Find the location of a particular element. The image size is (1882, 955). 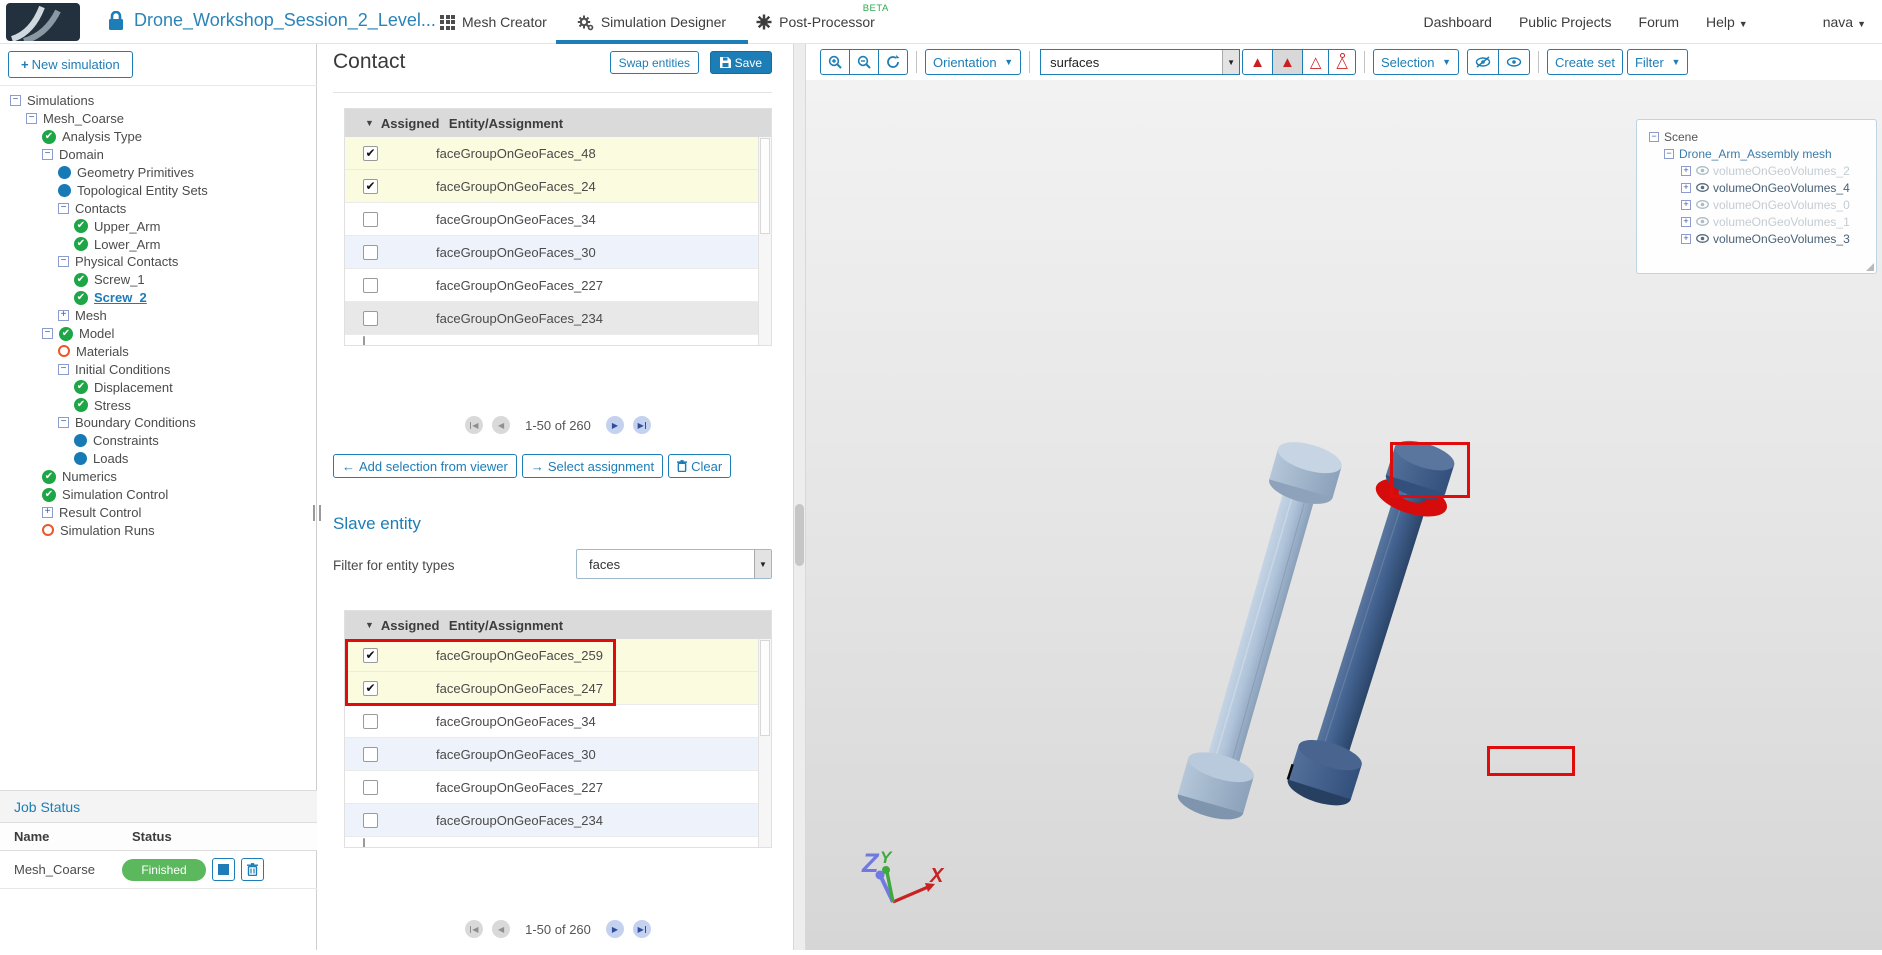

link-dashboard: Dashboard is located at coordinates (1457, 22).